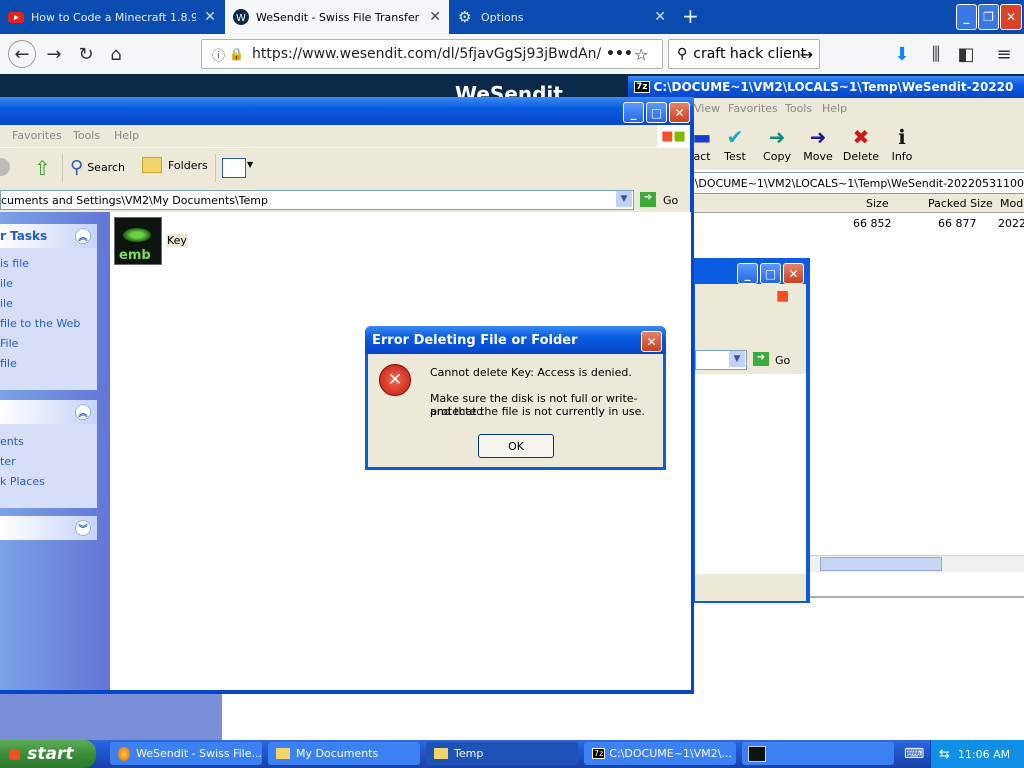  I want to click on window-minimize-button: _, so click(966, 17).